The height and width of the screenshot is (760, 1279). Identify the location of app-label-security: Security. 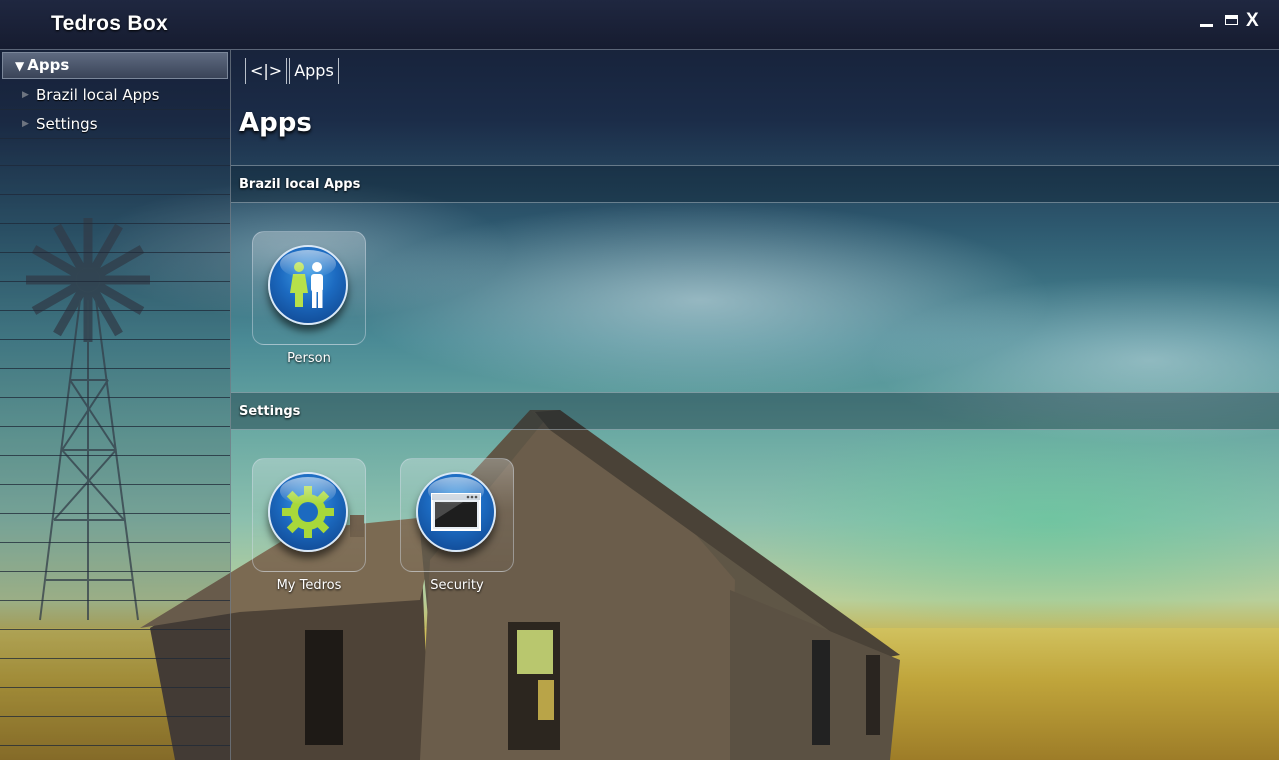
(457, 585).